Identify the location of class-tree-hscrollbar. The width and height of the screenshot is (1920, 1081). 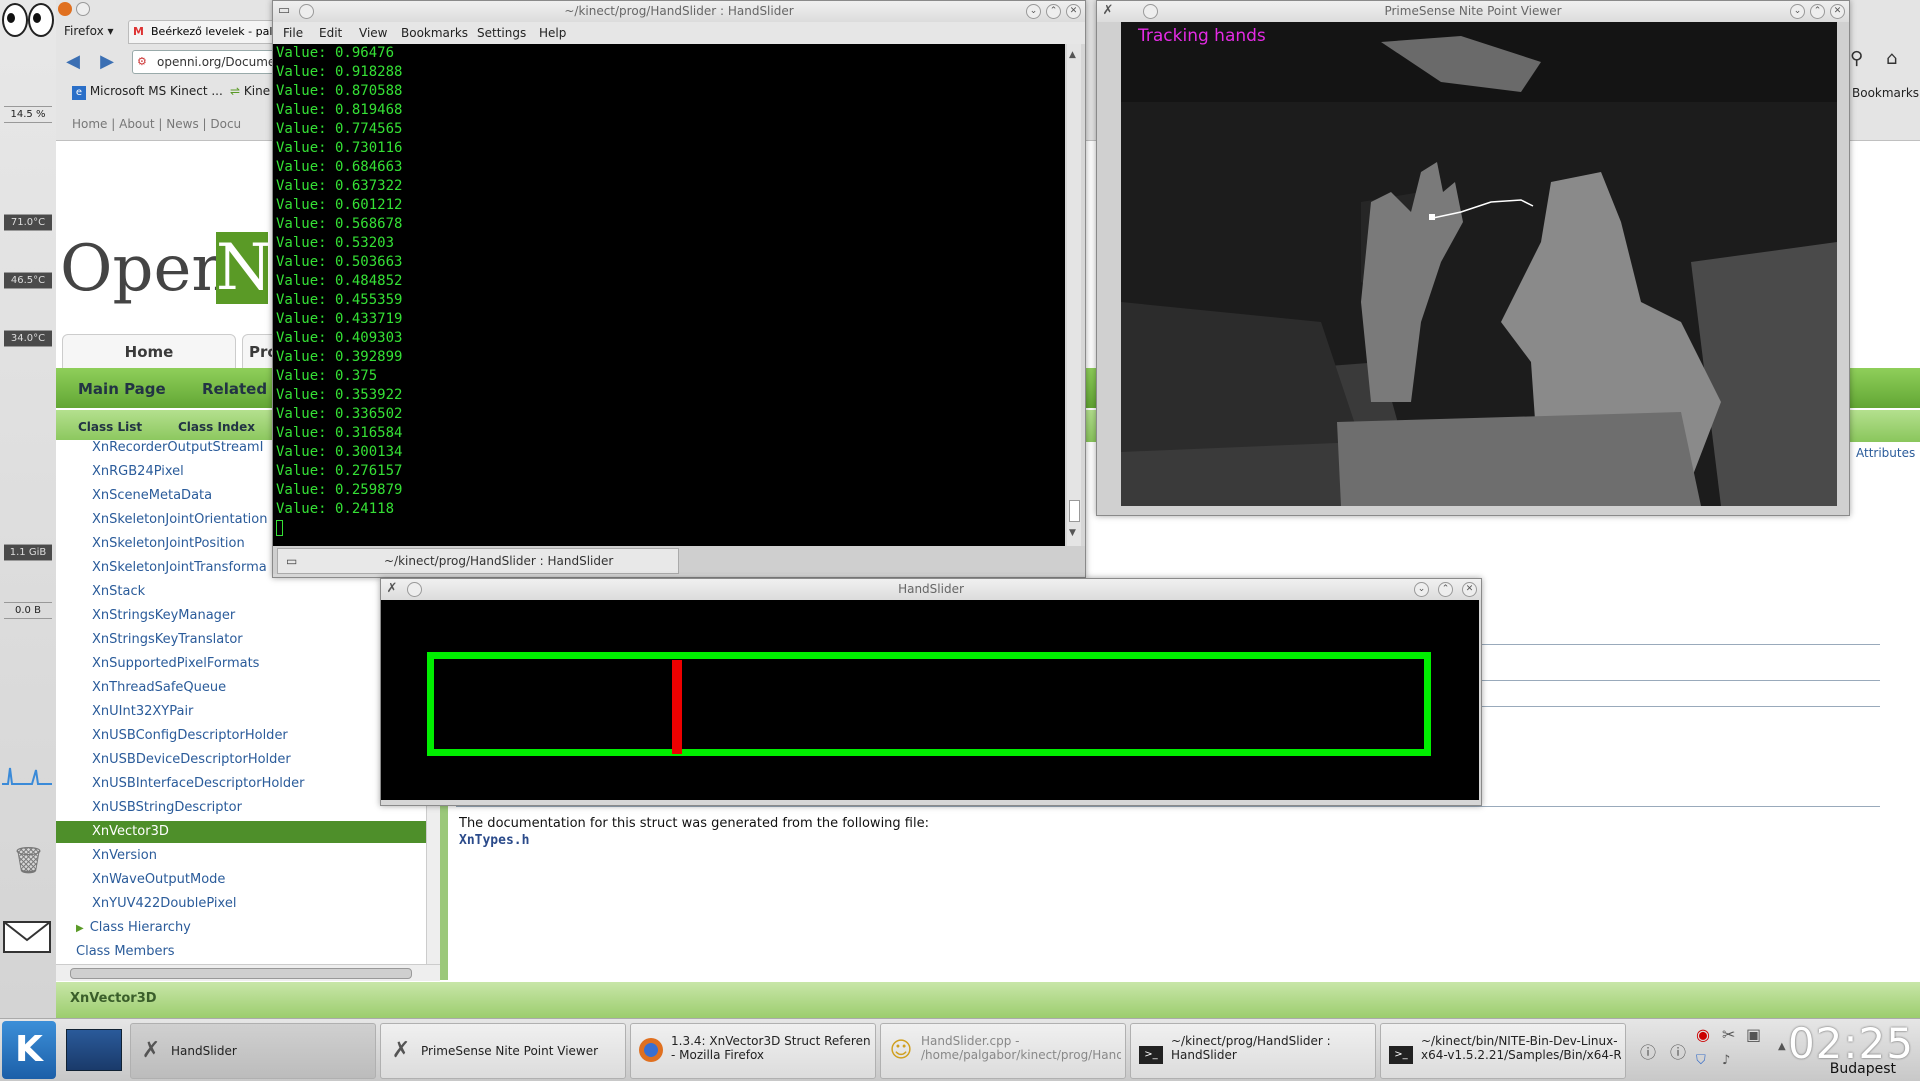
(248, 972).